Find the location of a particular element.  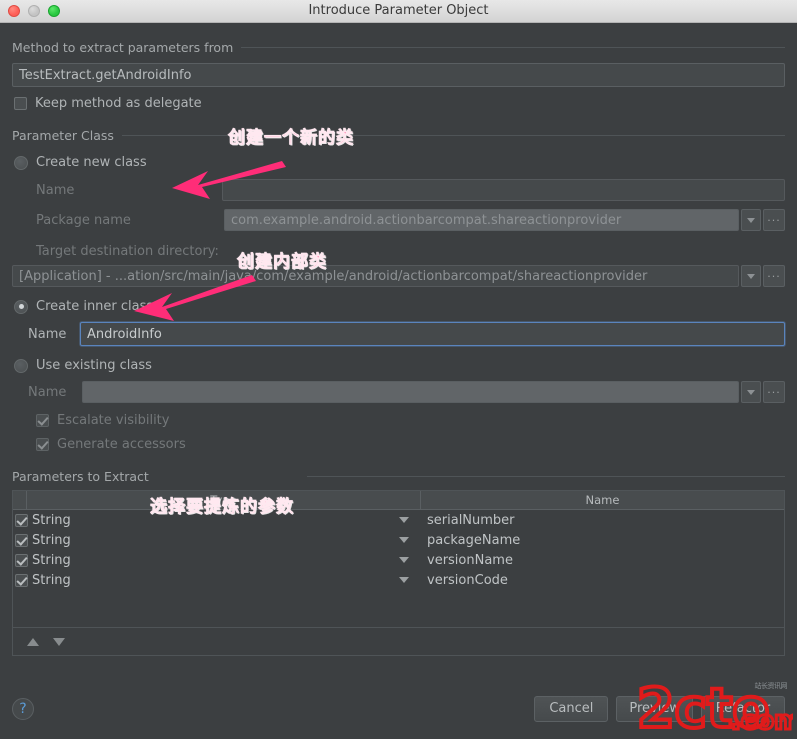

inner-class-name-row: Name AndroidInfo is located at coordinates (398, 330).